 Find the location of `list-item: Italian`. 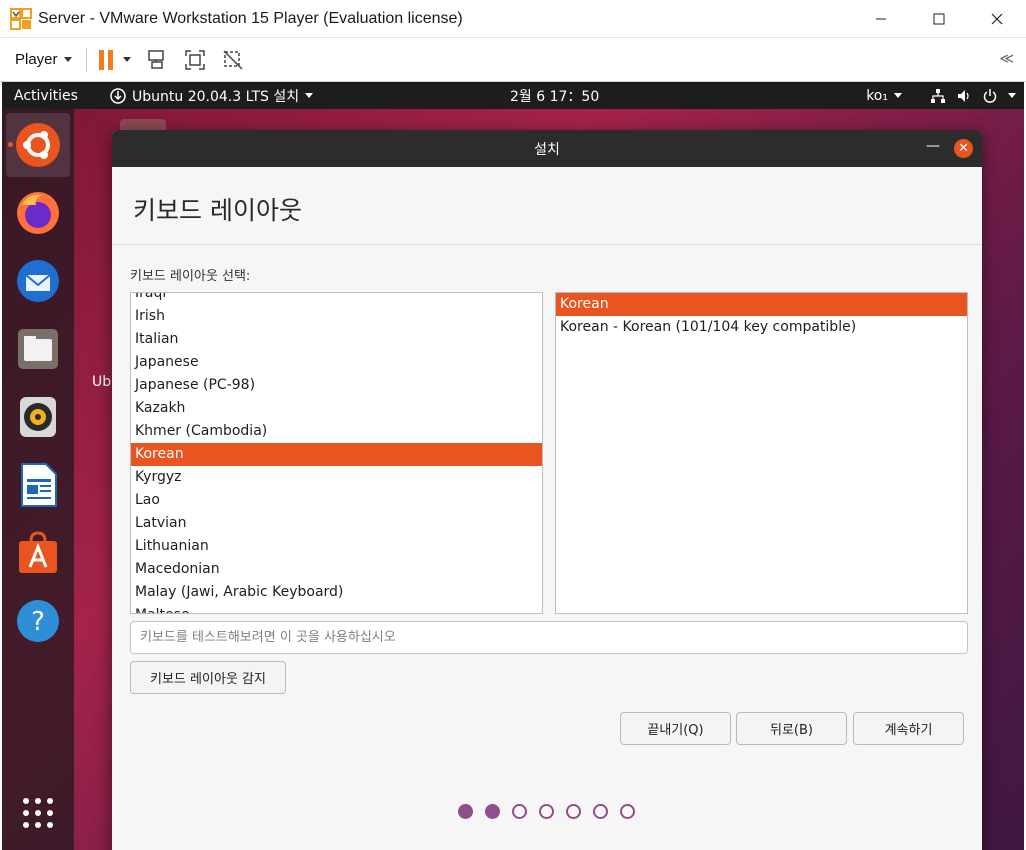

list-item: Italian is located at coordinates (336, 339).